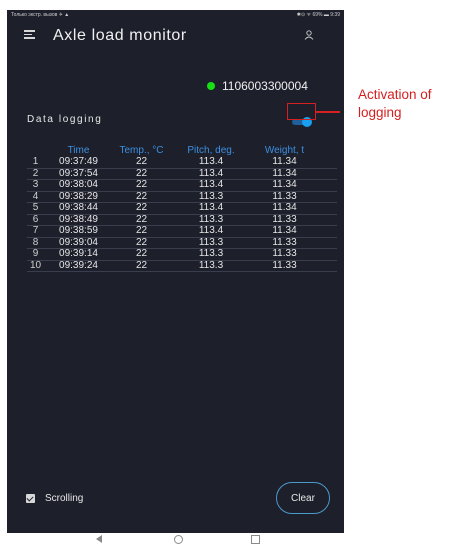 Image resolution: width=462 pixels, height=544 pixels. I want to click on table-row: 7 09:38:59 22 113.4 11.34, so click(182, 231).